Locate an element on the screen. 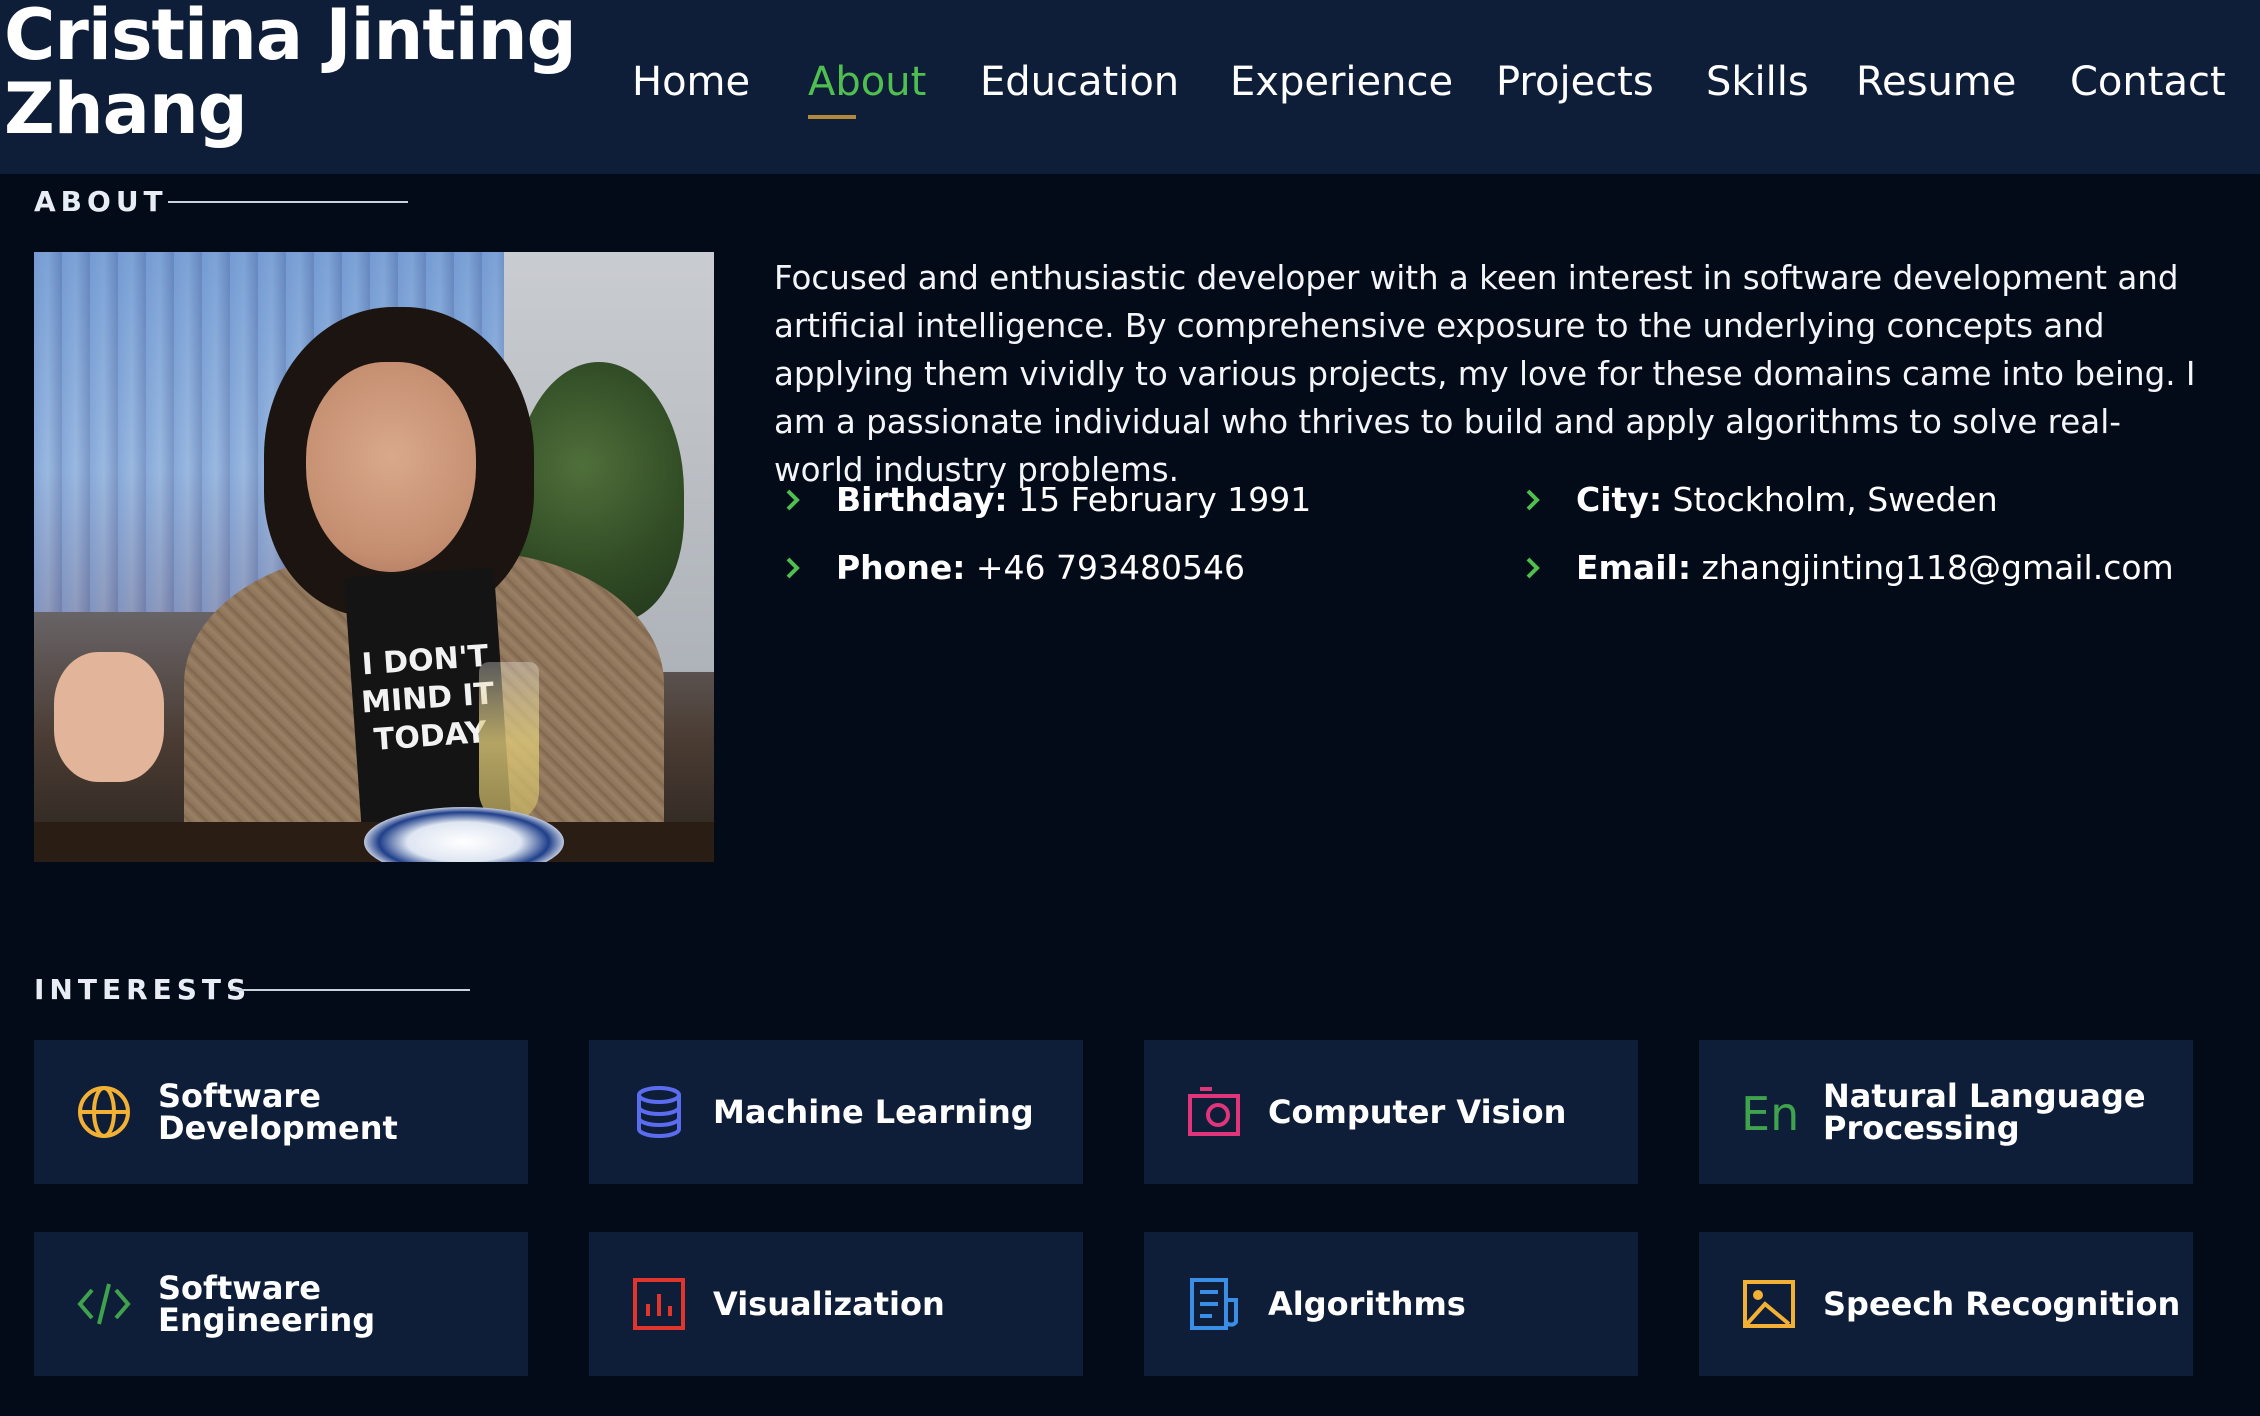 The height and width of the screenshot is (1416, 2260). interest-card-machine-learning: Machine Learning is located at coordinates (836, 1112).